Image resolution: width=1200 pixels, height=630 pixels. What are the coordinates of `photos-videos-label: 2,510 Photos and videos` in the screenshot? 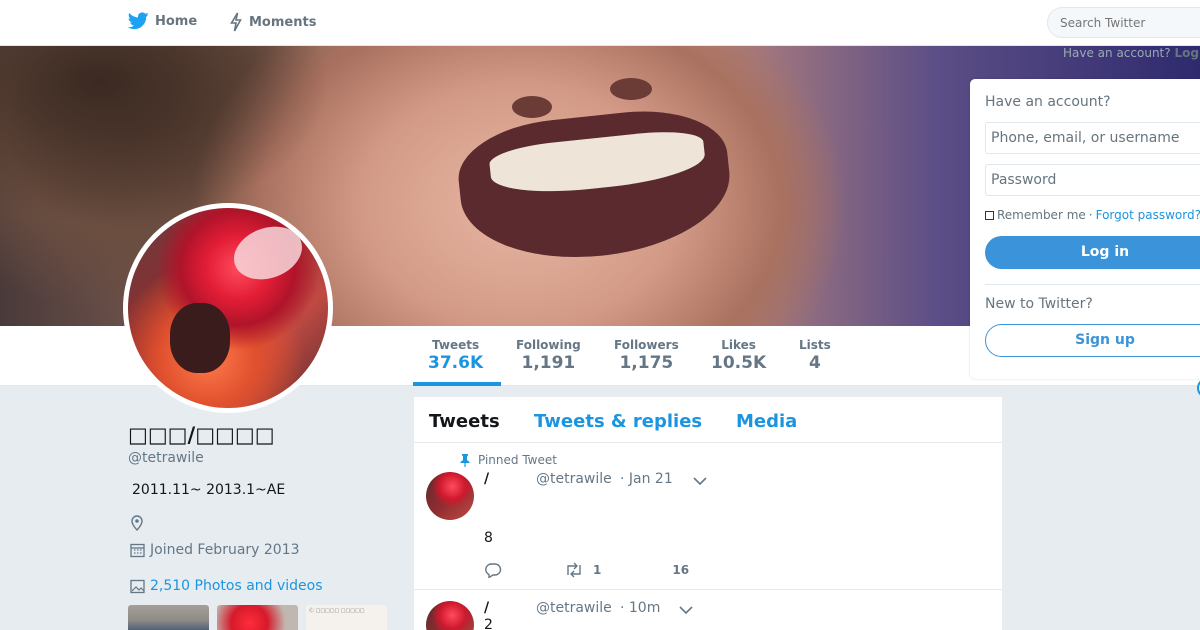 It's located at (236, 586).